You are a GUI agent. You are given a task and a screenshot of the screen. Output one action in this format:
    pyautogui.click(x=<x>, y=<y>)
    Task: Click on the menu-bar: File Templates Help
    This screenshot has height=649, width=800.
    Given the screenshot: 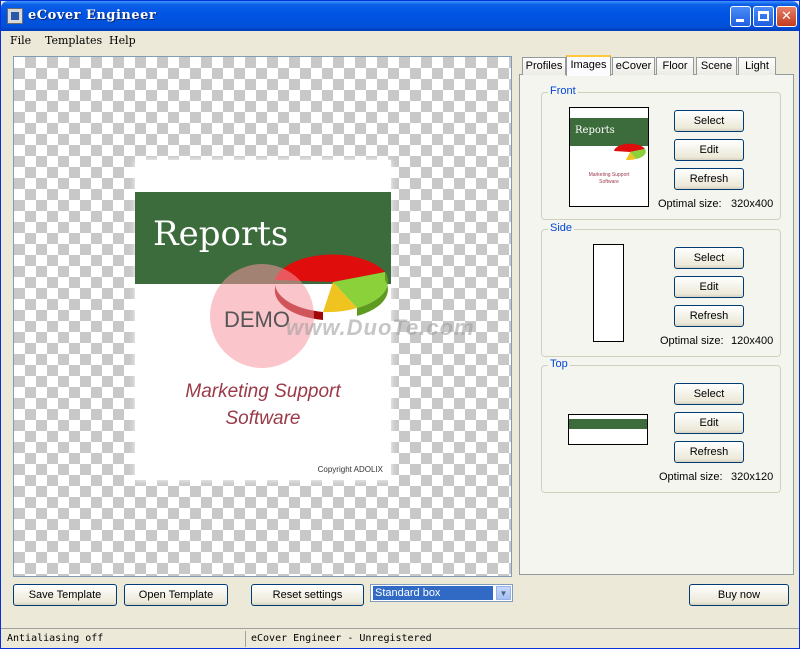 What is the action you would take?
    pyautogui.click(x=400, y=41)
    